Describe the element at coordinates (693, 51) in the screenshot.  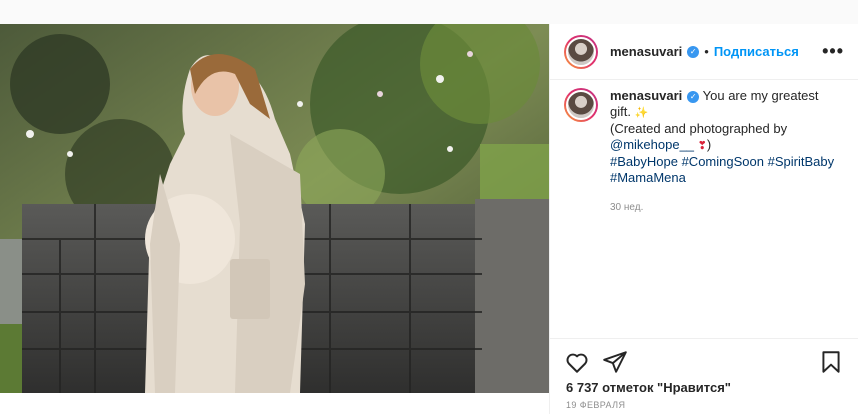
I see `verified-badge-icon: ✓` at that location.